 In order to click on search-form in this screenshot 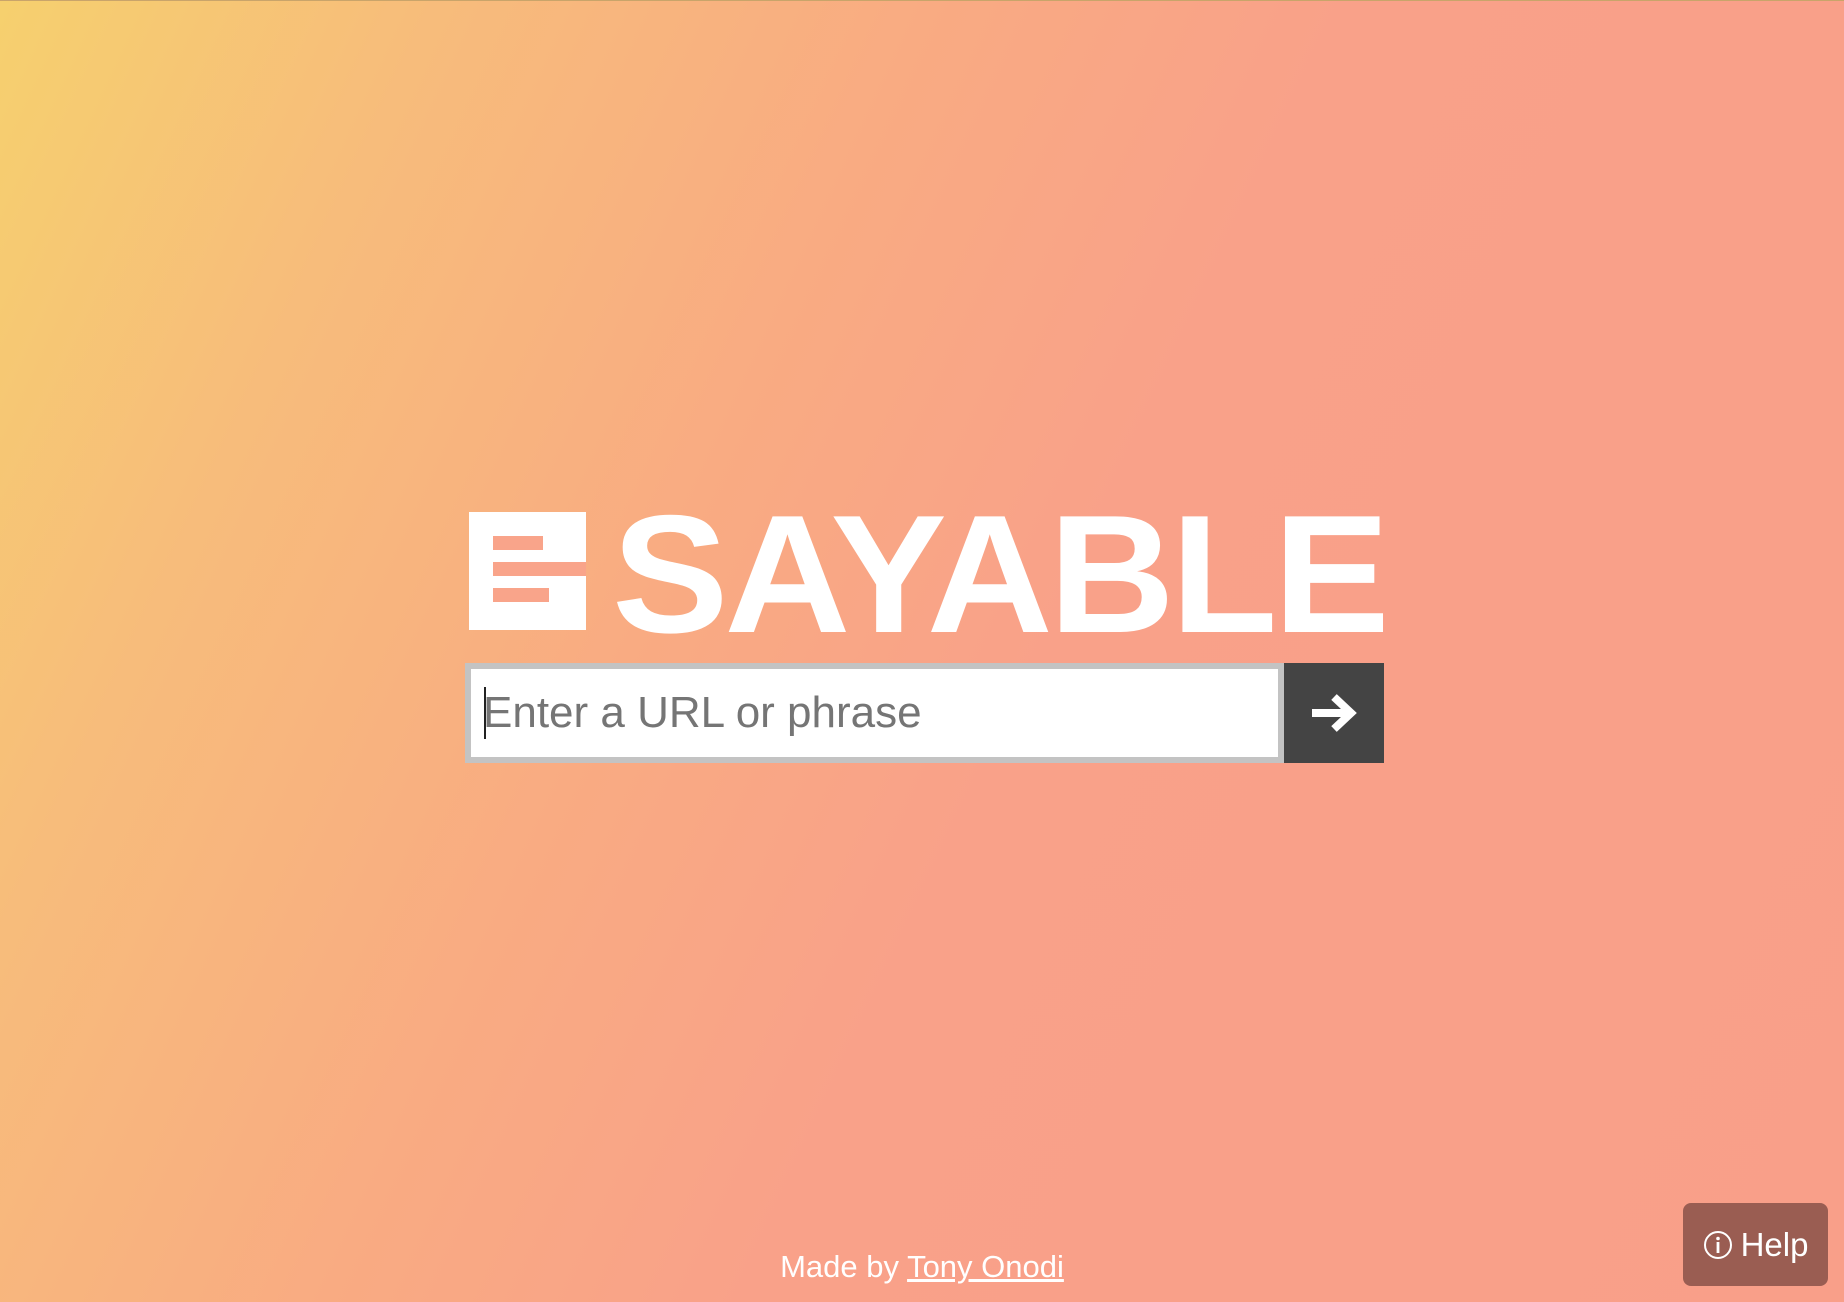, I will do `click(924, 713)`.